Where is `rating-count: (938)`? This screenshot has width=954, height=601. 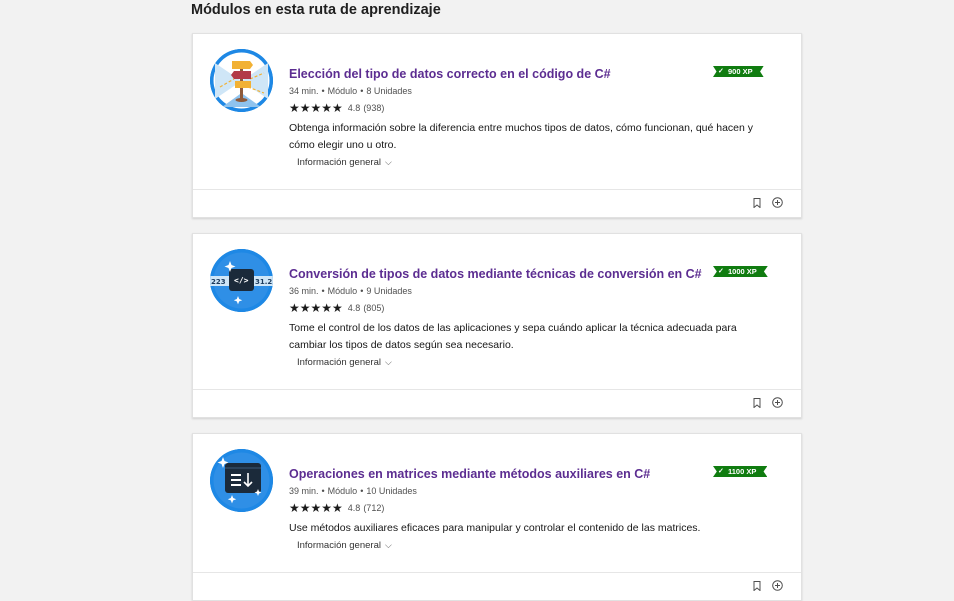 rating-count: (938) is located at coordinates (374, 108).